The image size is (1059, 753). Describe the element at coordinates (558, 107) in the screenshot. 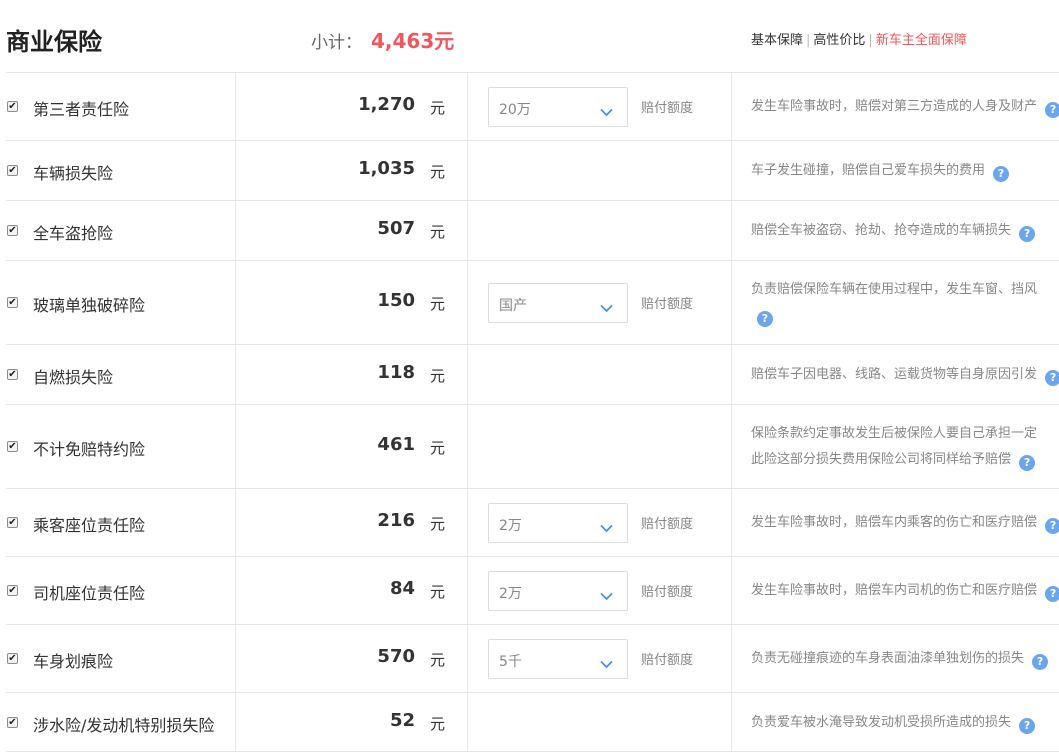

I see `coverage-select: 20万` at that location.